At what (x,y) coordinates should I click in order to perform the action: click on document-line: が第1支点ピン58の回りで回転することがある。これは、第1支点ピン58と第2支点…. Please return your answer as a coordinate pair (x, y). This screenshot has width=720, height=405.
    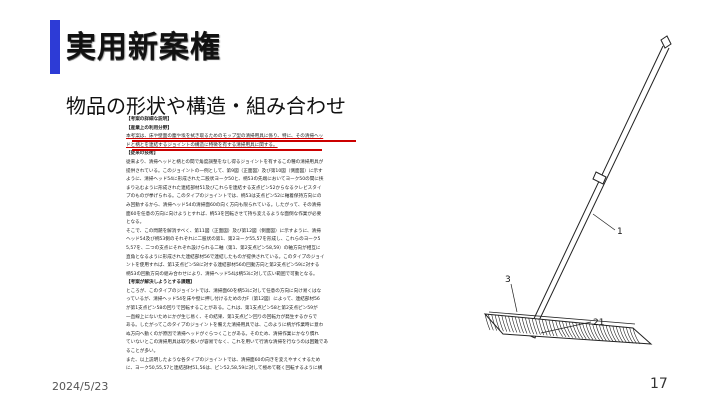
    Looking at the image, I should click on (222, 309).